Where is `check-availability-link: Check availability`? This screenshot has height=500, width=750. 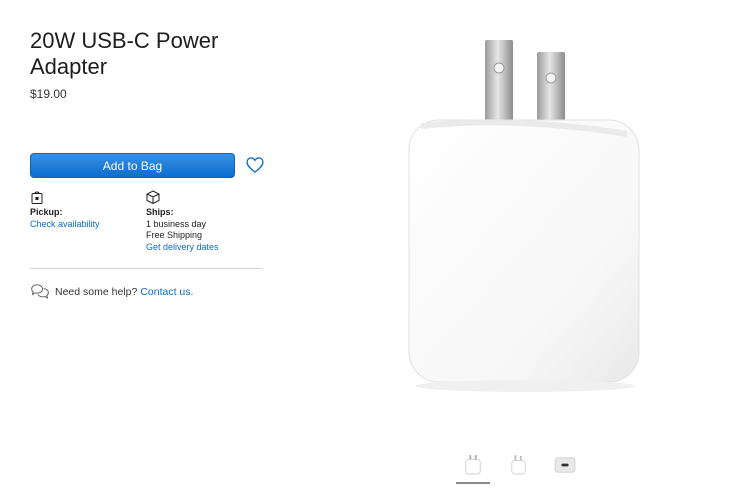
check-availability-link: Check availability is located at coordinates (80, 225).